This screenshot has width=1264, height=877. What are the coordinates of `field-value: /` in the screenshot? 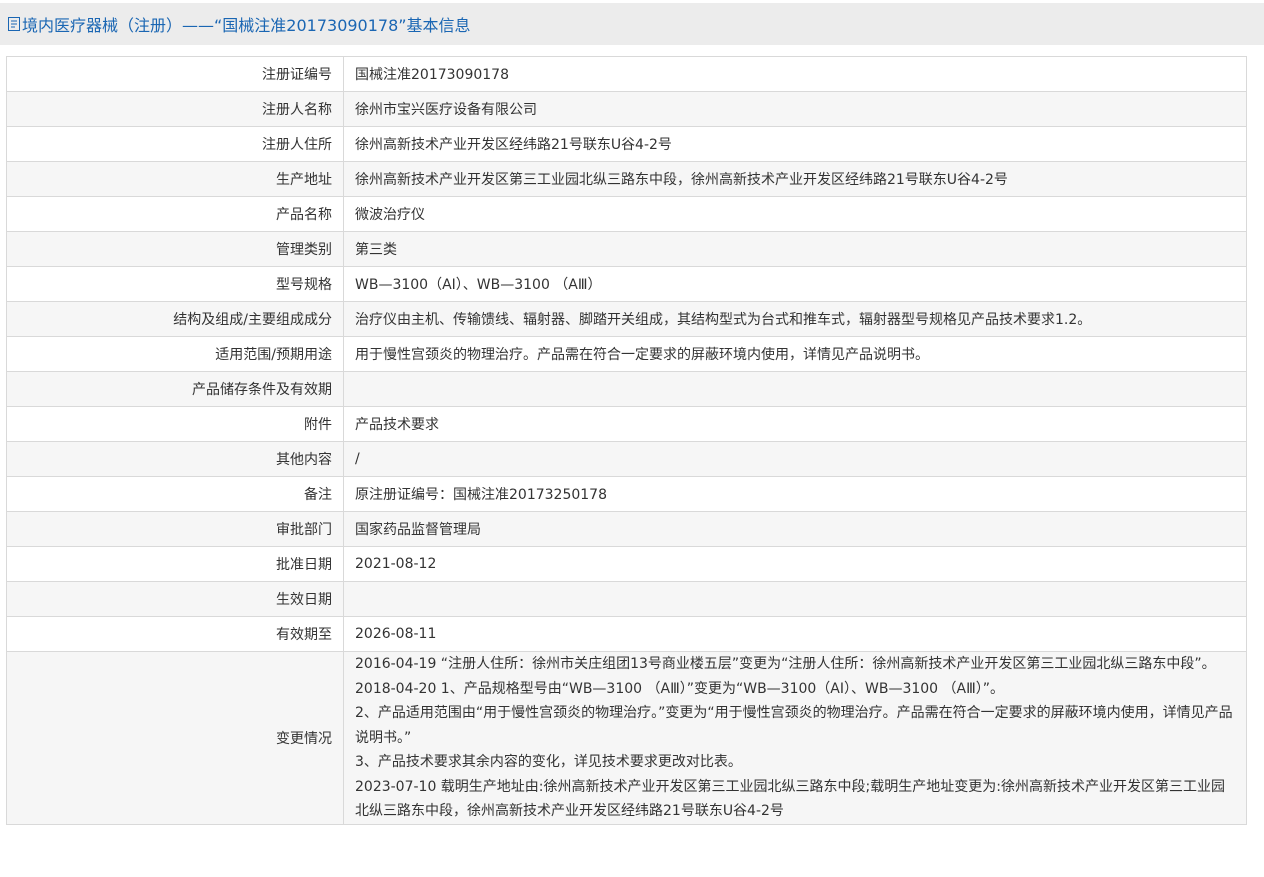 It's located at (795, 459).